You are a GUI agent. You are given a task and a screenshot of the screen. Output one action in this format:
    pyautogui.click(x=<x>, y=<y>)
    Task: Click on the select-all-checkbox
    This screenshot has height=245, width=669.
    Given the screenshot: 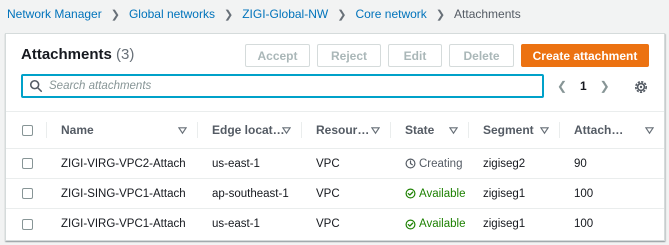 What is the action you would take?
    pyautogui.click(x=27, y=130)
    